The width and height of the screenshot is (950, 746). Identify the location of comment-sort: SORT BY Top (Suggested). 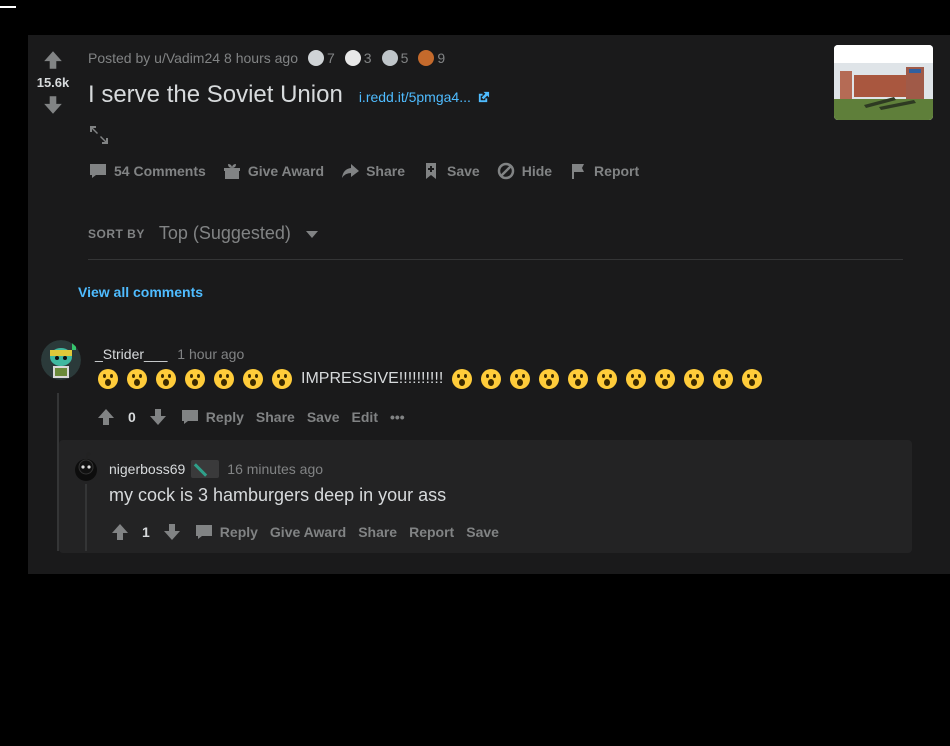
(203, 233).